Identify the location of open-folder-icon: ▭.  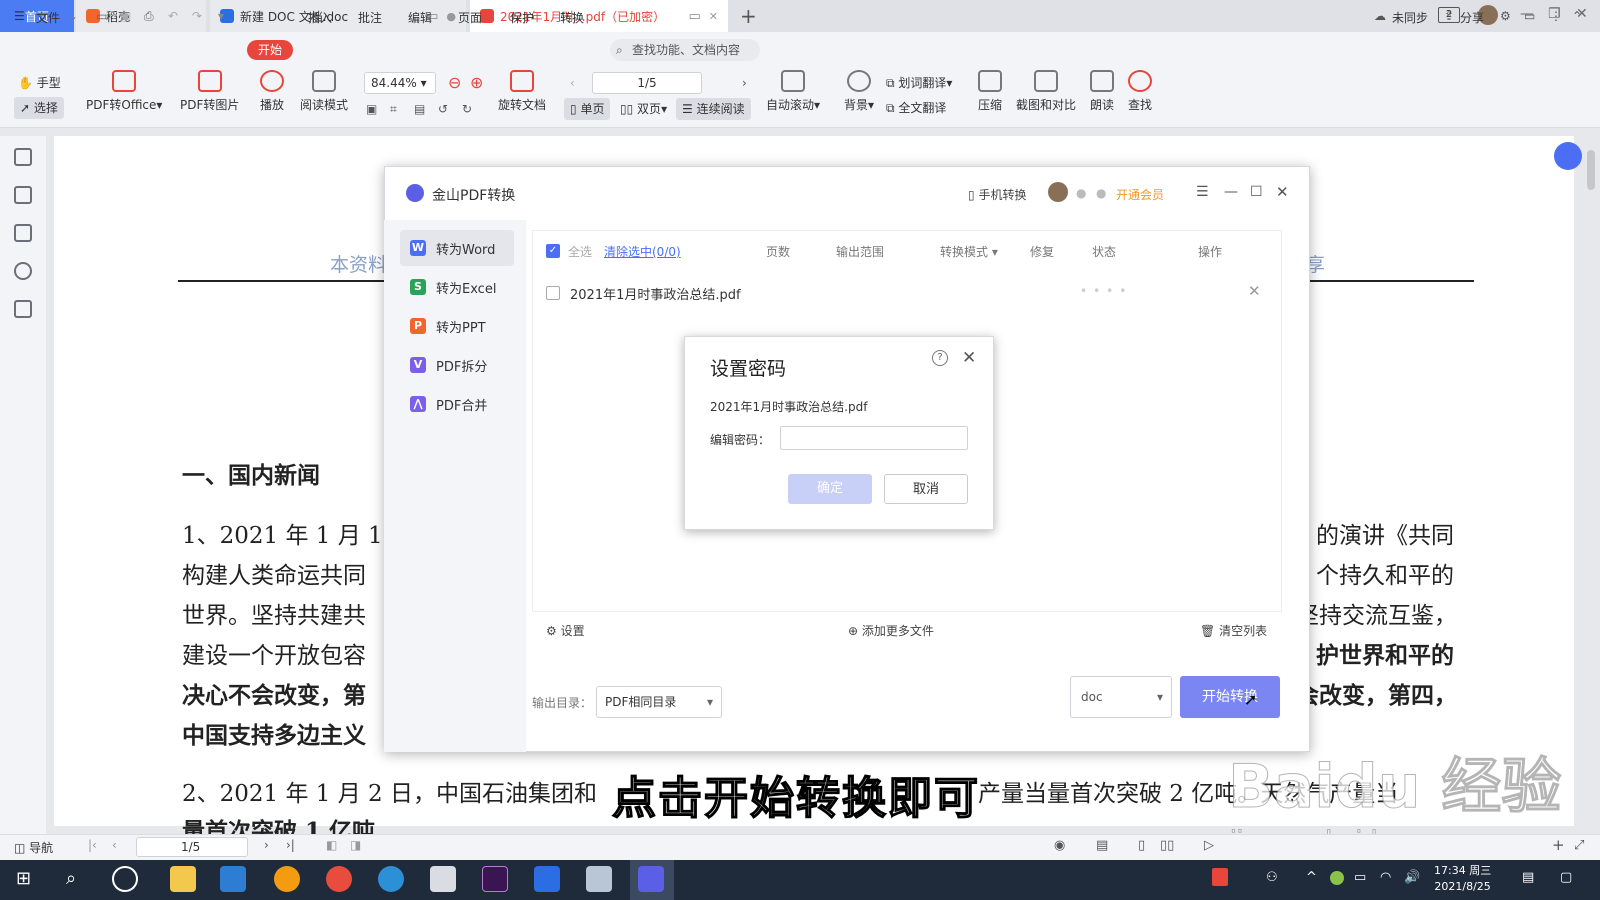
(101, 16).